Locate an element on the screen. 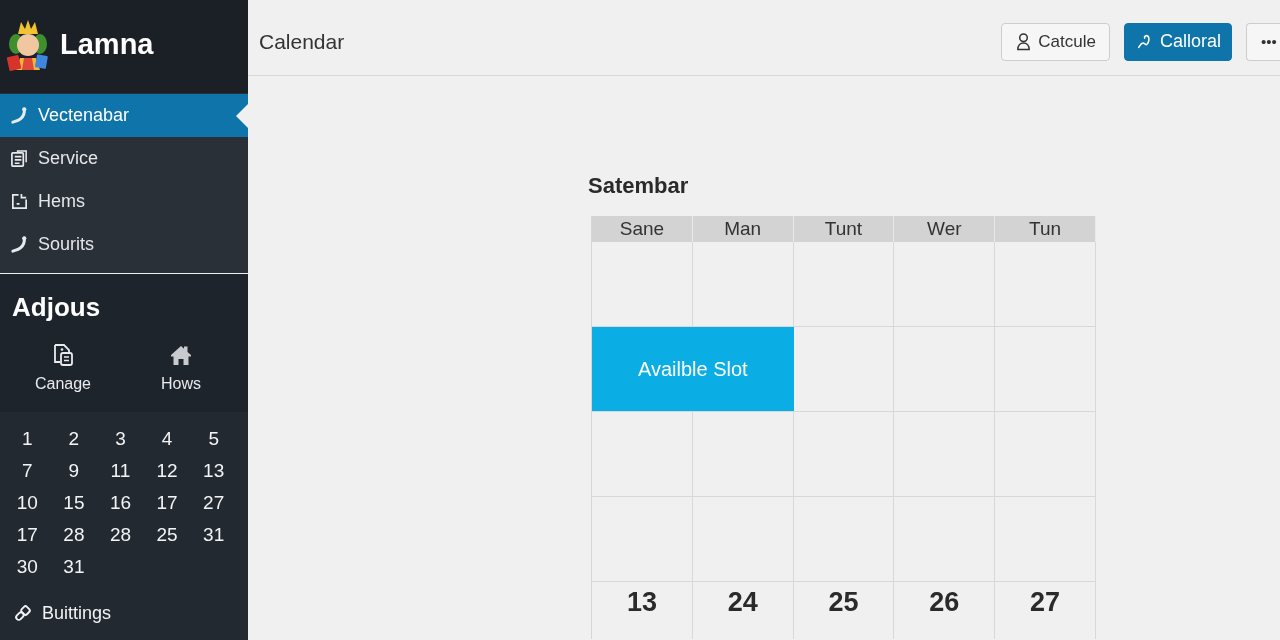 The height and width of the screenshot is (640, 1280). calendar-day: 7 is located at coordinates (27, 471).